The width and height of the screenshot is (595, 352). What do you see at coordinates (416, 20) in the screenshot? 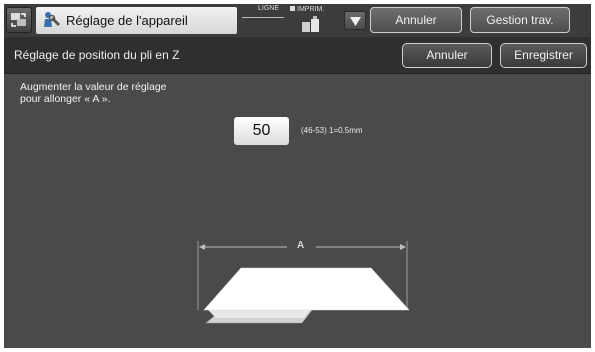
I see `top-cancel-button: Annuler` at bounding box center [416, 20].